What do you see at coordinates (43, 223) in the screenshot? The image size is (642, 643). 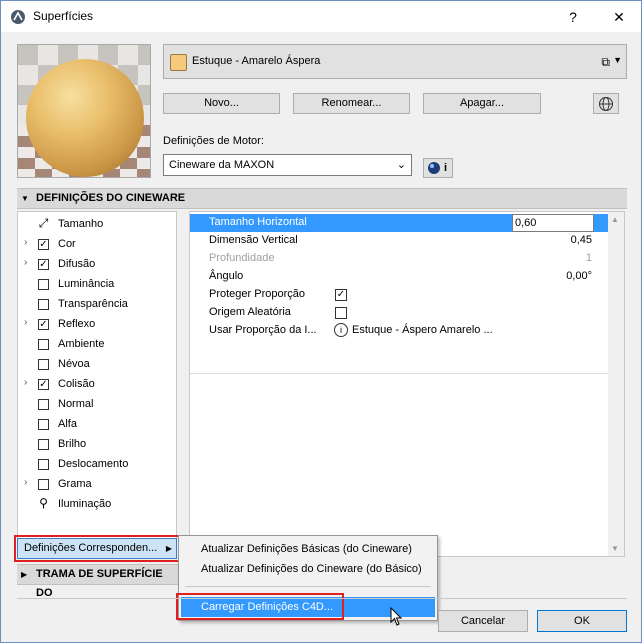 I see `size-icon: ⤢` at bounding box center [43, 223].